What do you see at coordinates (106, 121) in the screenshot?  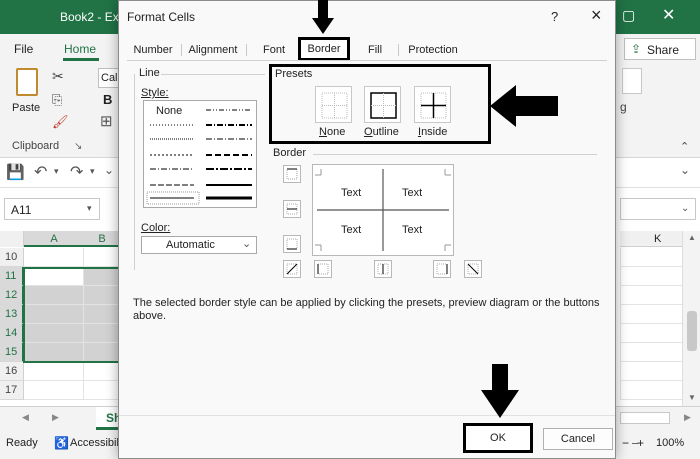 I see `borders-icon: ⊞` at bounding box center [106, 121].